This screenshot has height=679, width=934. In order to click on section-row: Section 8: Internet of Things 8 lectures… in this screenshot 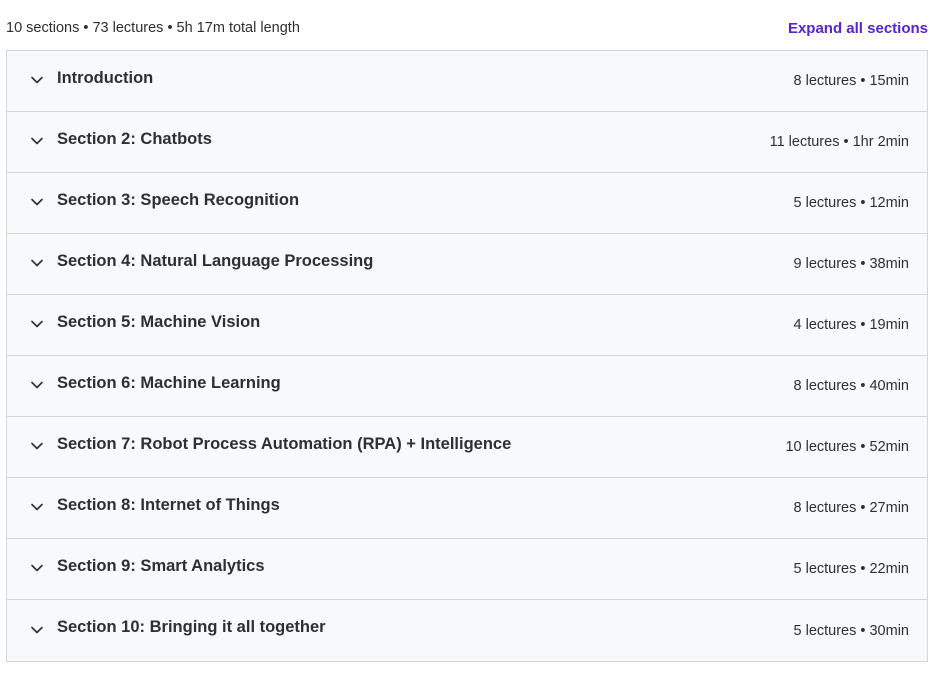, I will do `click(467, 508)`.